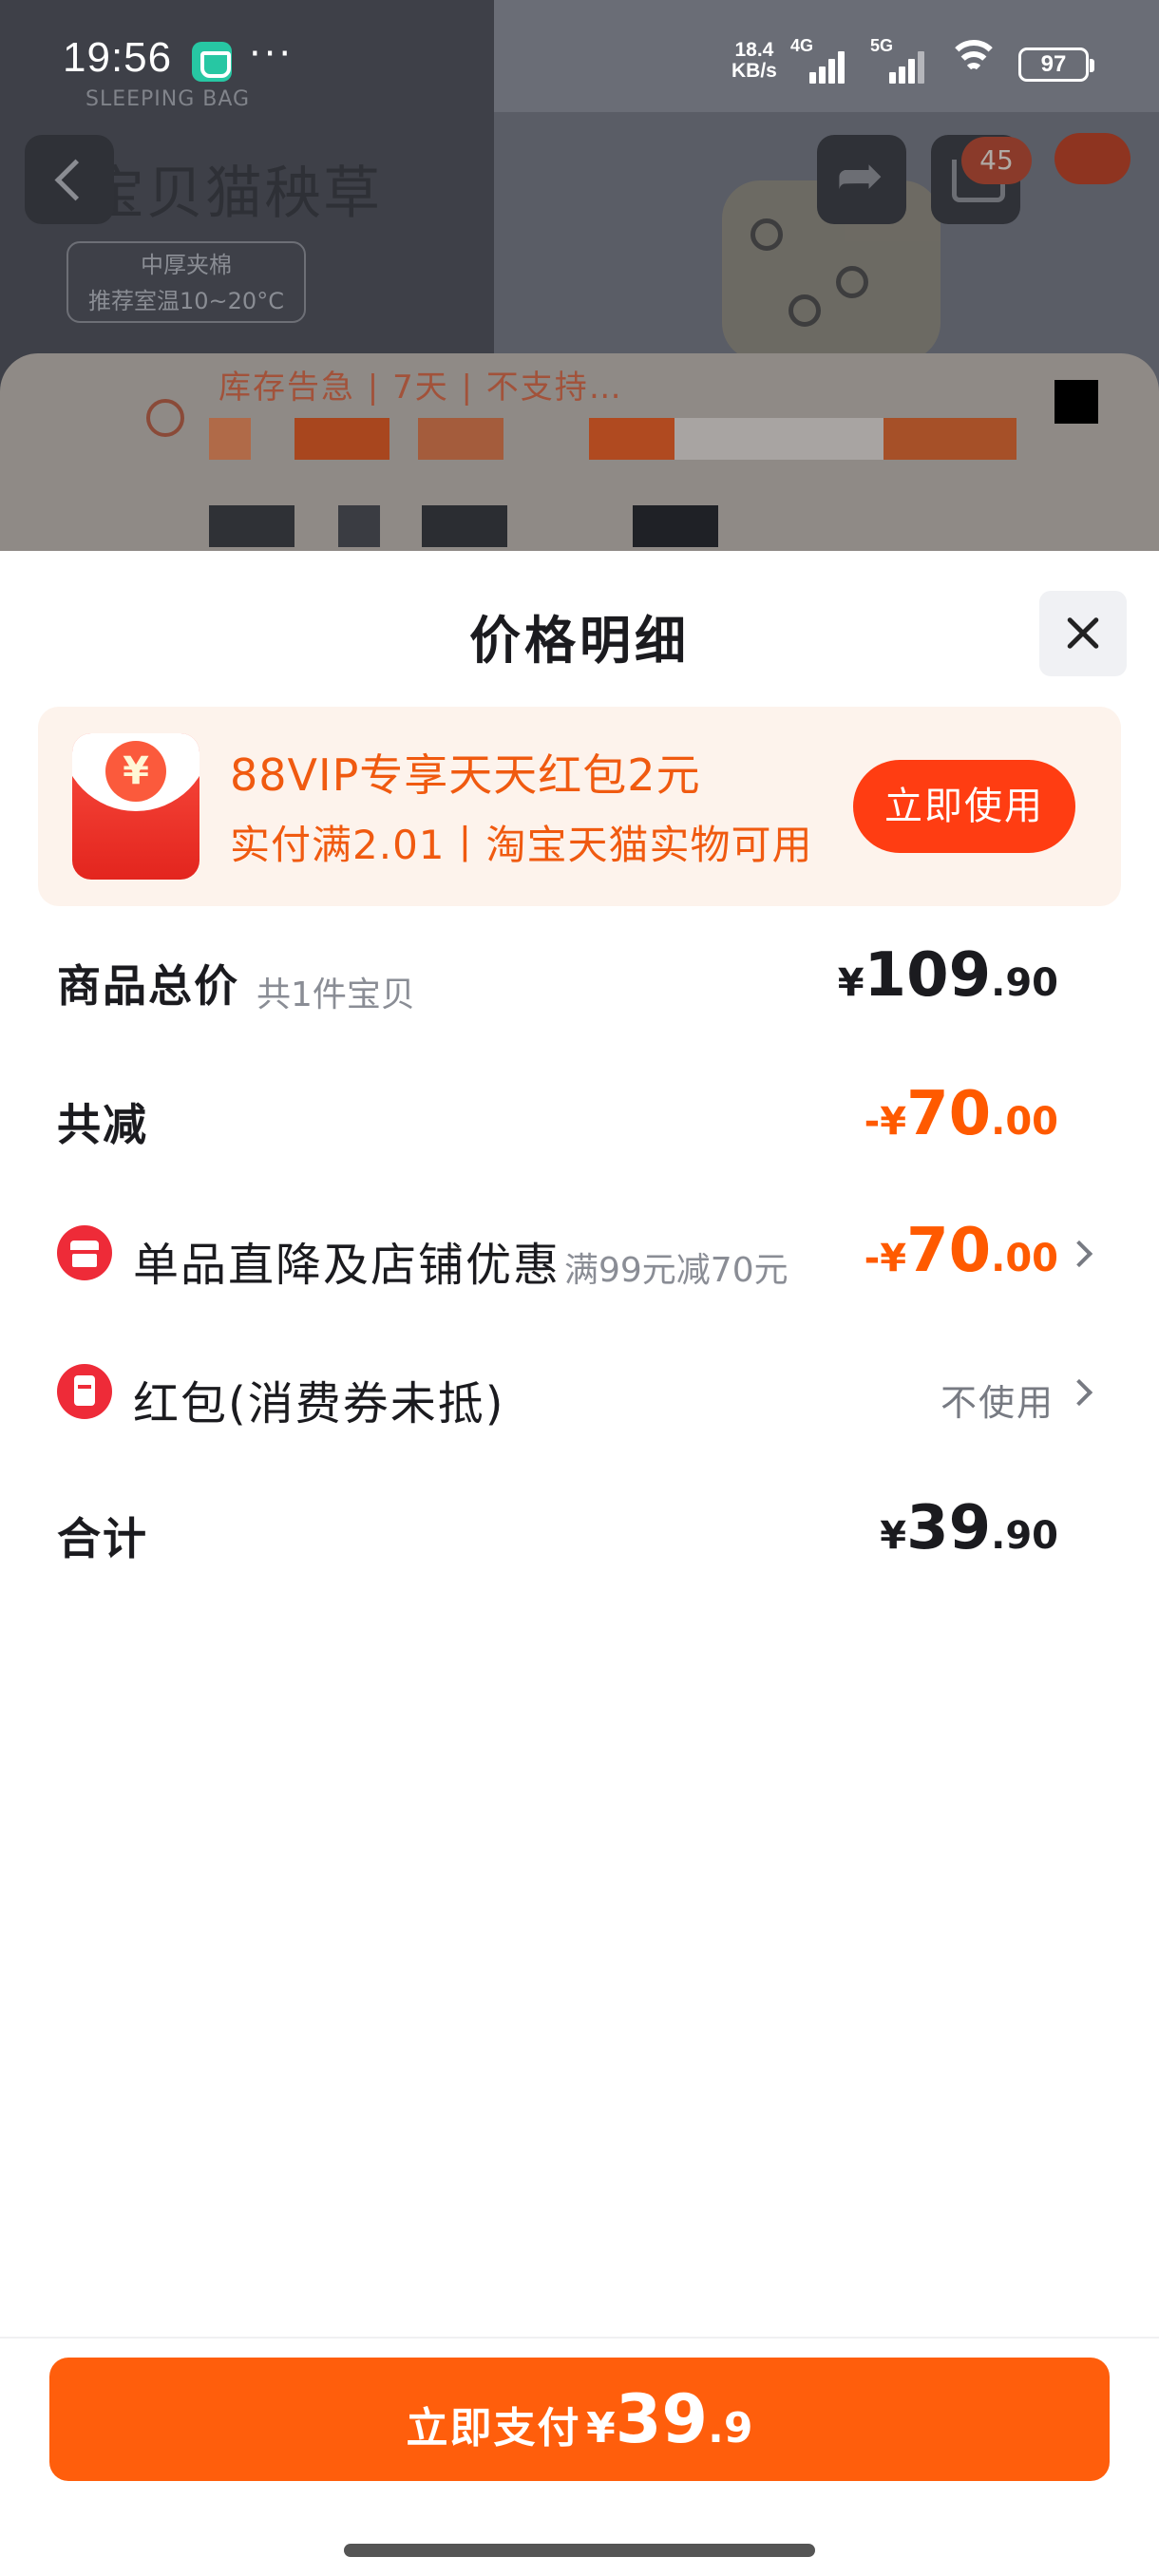 The image size is (1159, 2576). I want to click on network-speed-value: 18.4, so click(754, 50).